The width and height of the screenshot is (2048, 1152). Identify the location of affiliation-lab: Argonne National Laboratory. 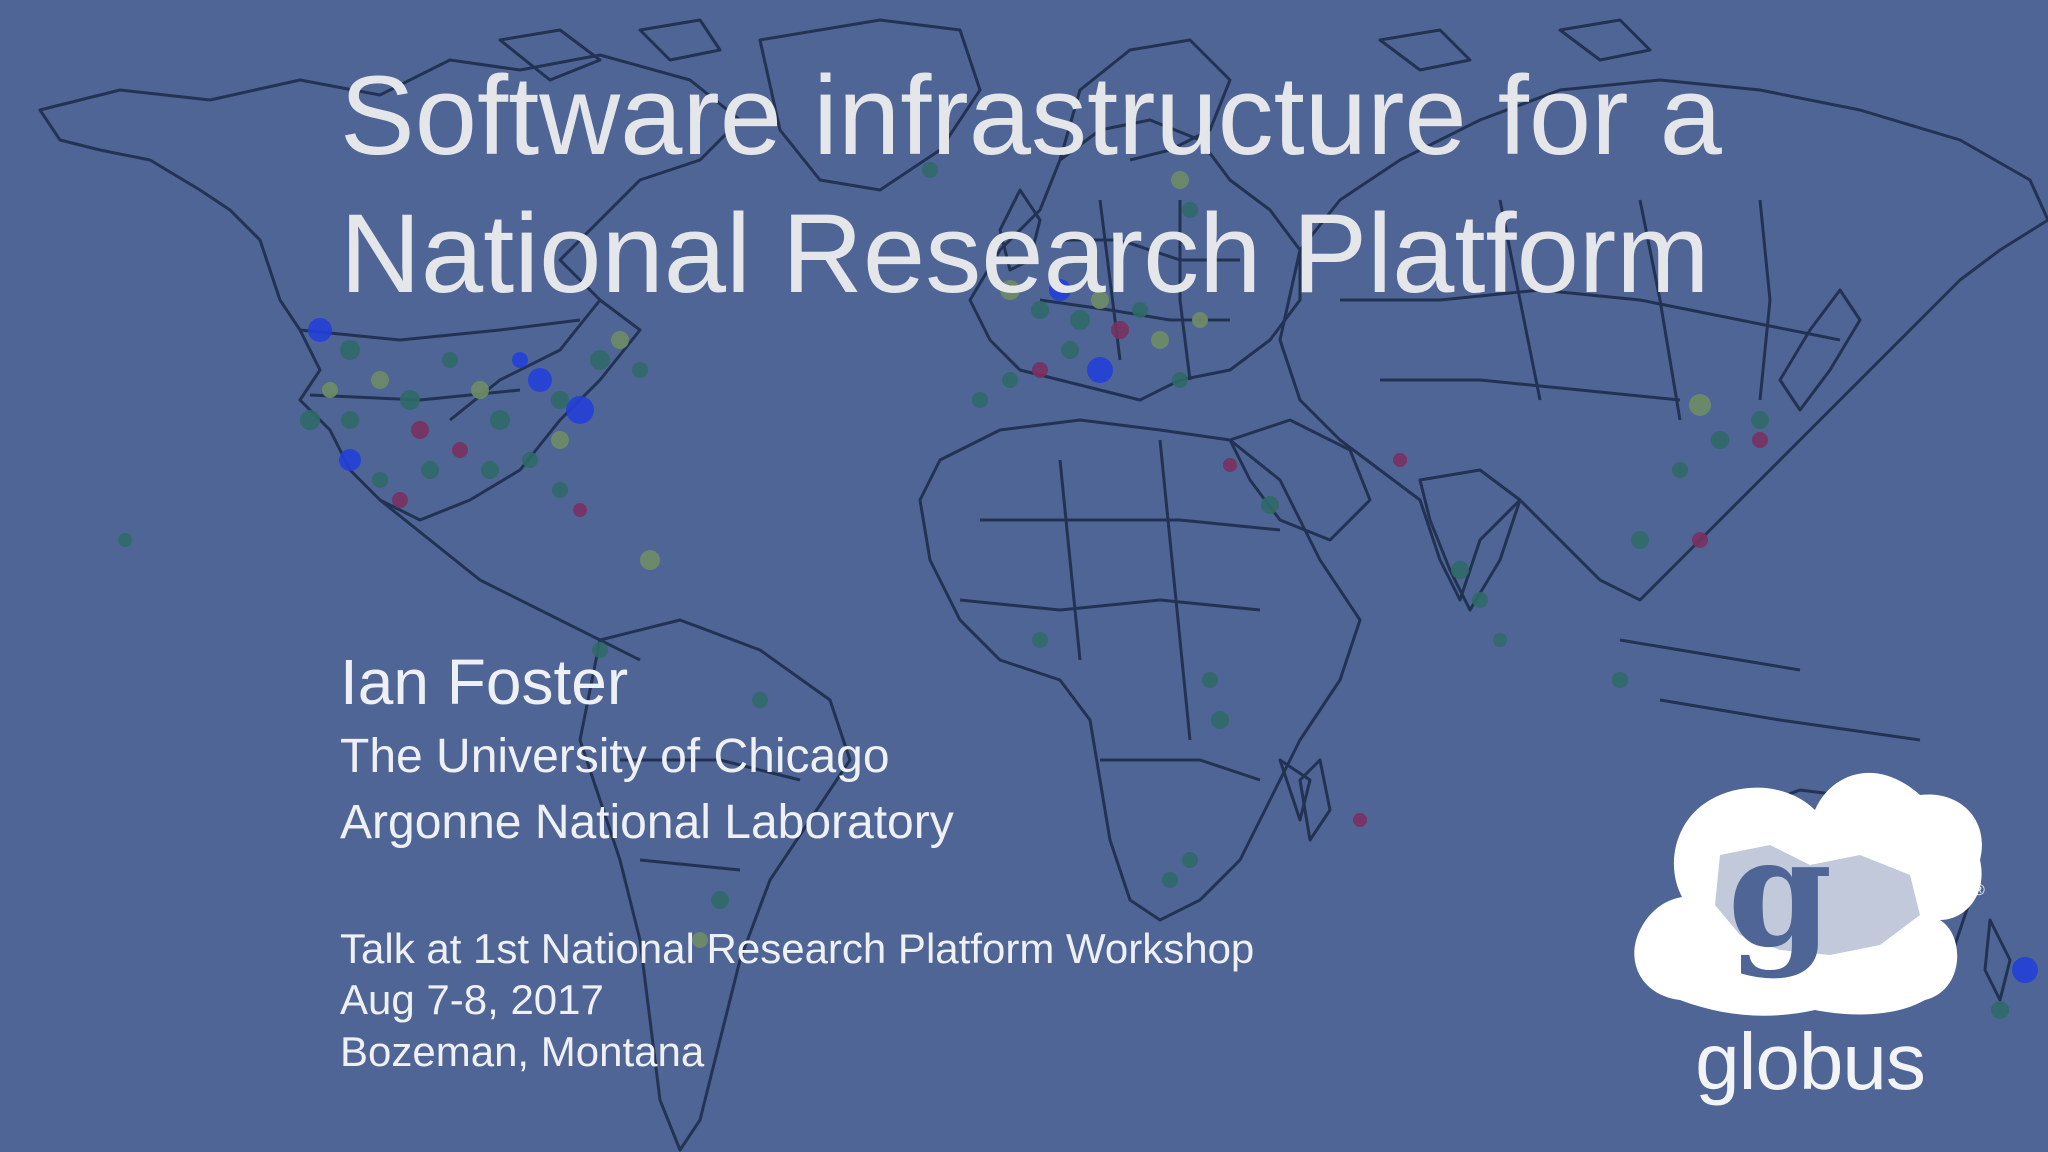
(647, 822).